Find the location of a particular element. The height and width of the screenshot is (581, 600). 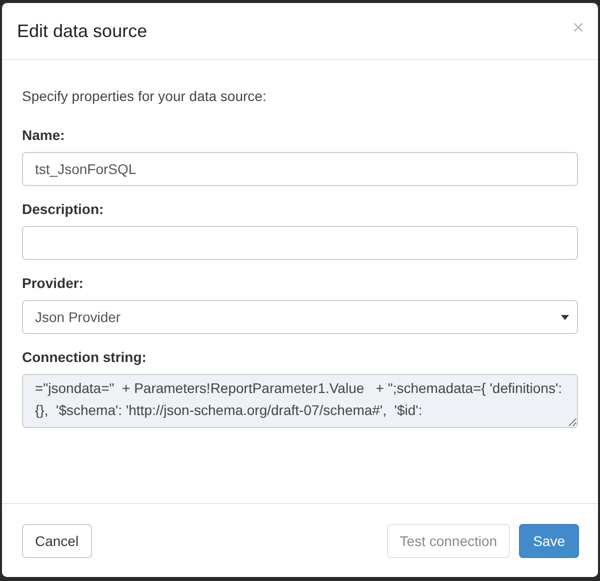

field-label: Name: is located at coordinates (44, 135).